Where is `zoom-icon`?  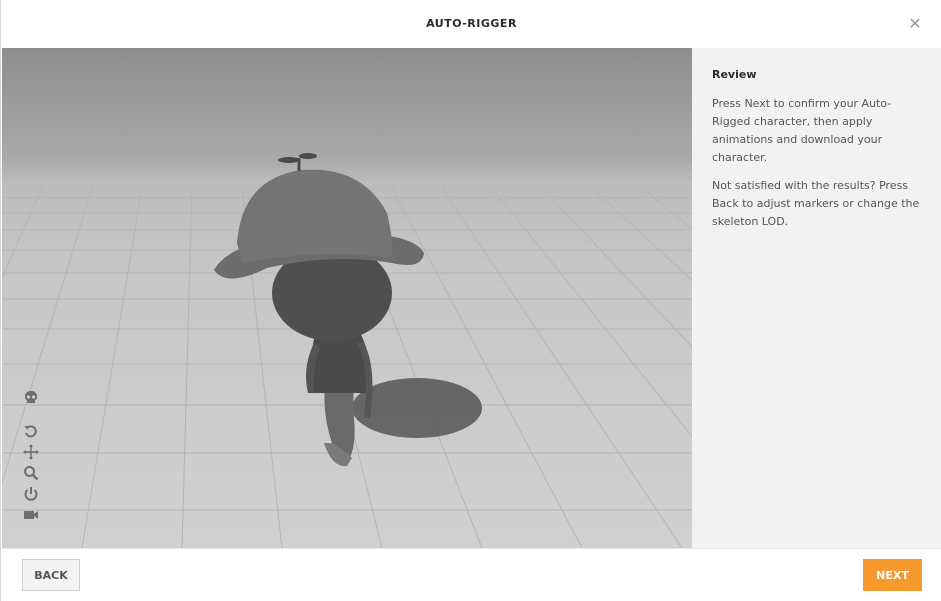
zoom-icon is located at coordinates (32, 474).